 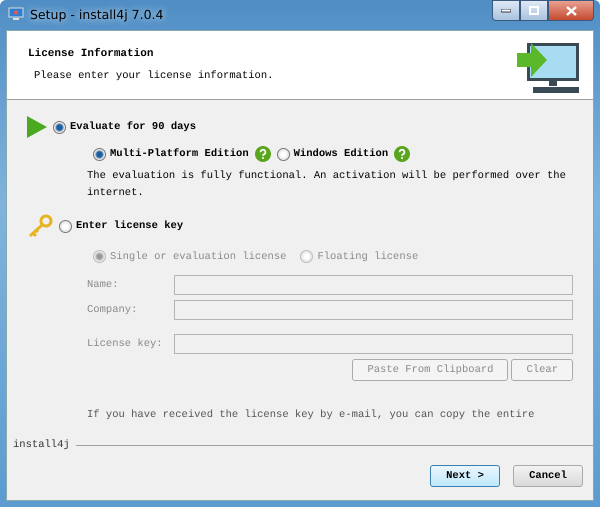 I want to click on brand-label: install4j, so click(x=41, y=445).